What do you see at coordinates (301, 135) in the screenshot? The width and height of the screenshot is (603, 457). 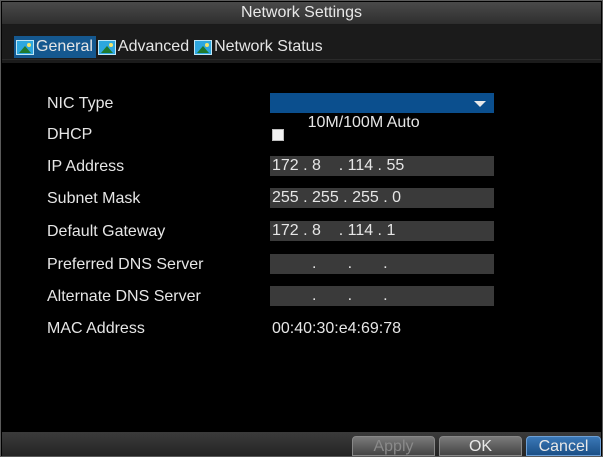 I see `dhcp-row: DHCP` at bounding box center [301, 135].